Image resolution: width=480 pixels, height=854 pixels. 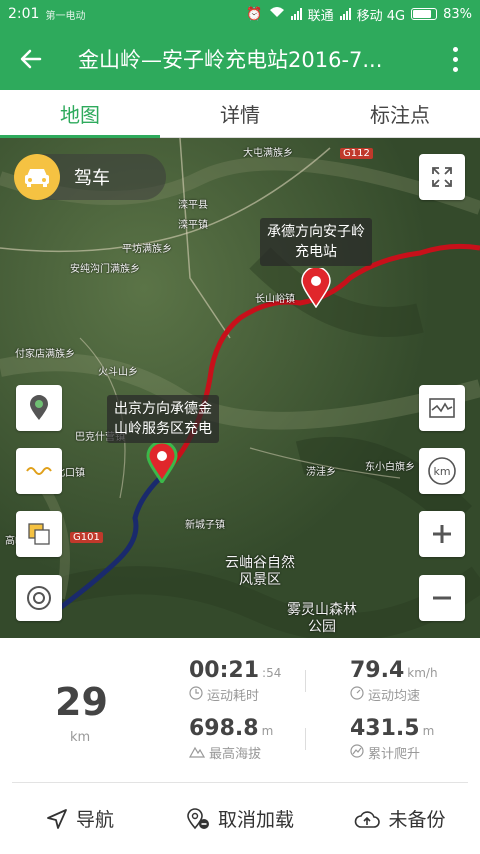 What do you see at coordinates (428, 731) in the screenshot?
I see `climb-unit: m` at bounding box center [428, 731].